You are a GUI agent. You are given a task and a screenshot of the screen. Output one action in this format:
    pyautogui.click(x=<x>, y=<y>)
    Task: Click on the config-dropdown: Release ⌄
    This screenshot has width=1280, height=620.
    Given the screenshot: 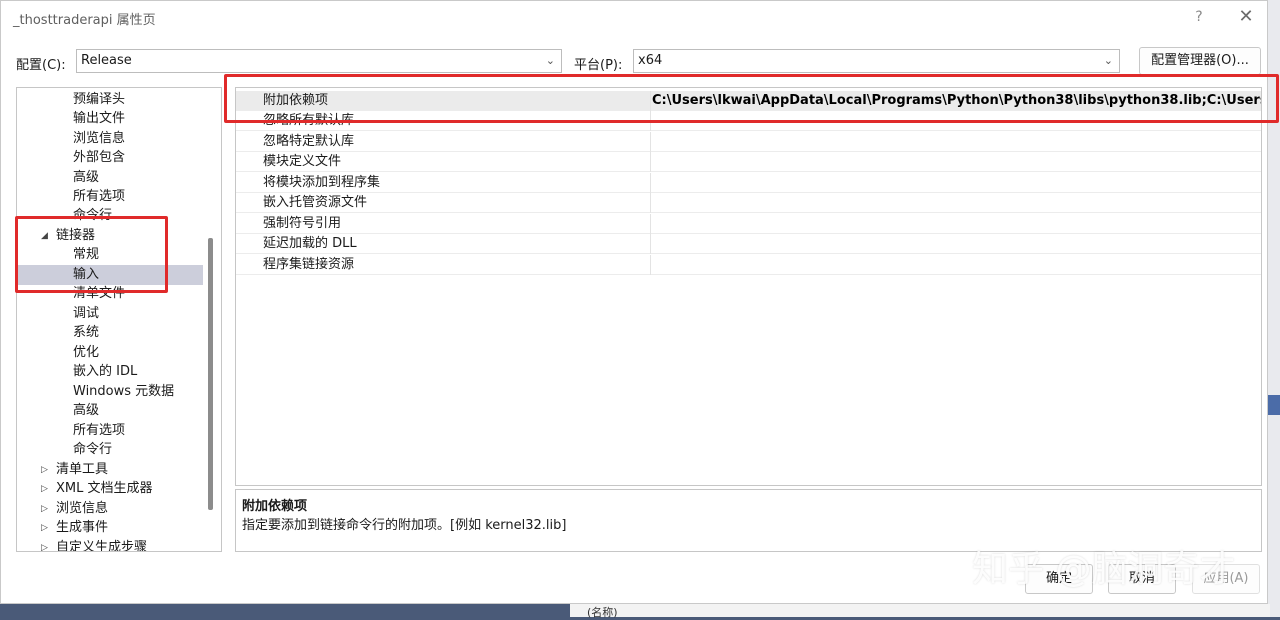 What is the action you would take?
    pyautogui.click(x=319, y=61)
    